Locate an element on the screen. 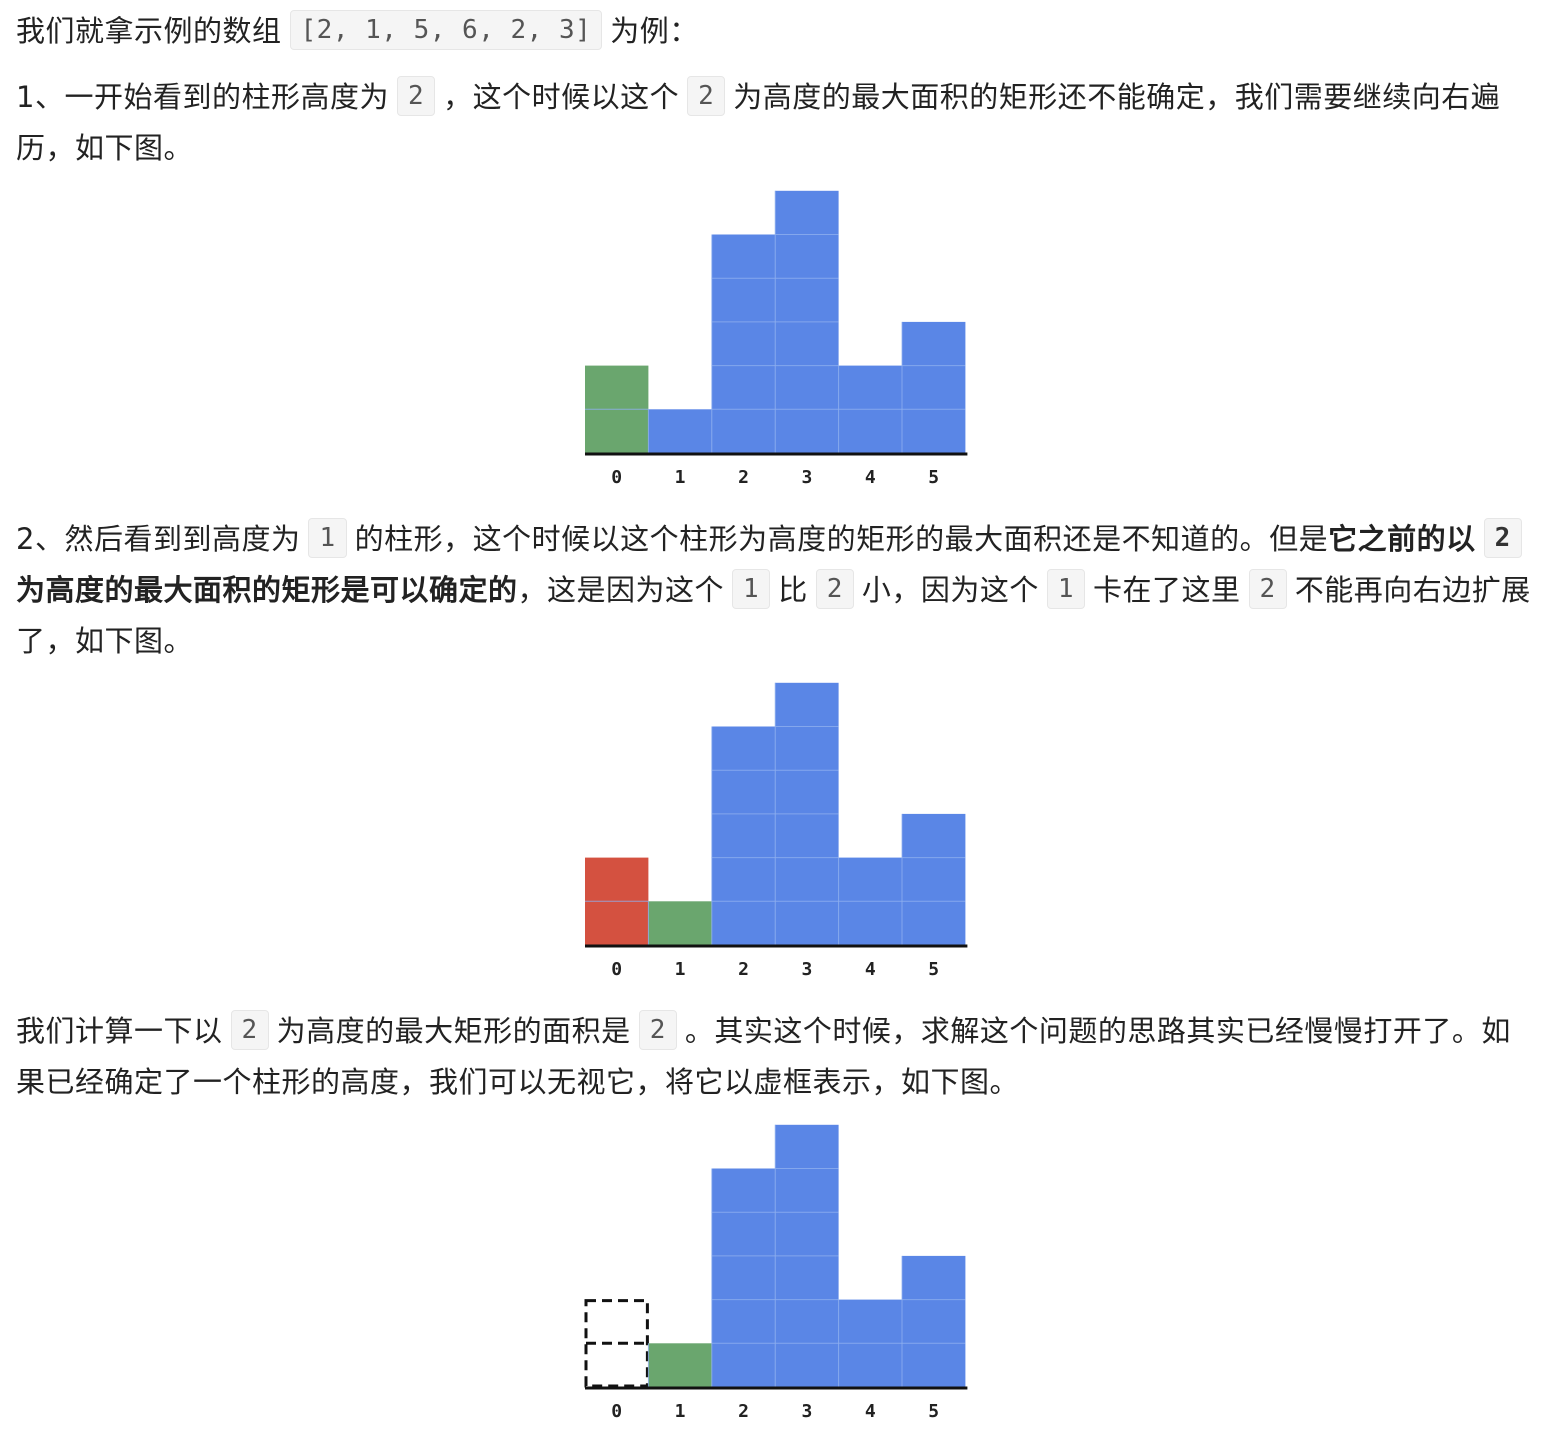 The image size is (1556, 1434). step2-text: 小，因为这个 is located at coordinates (950, 590).